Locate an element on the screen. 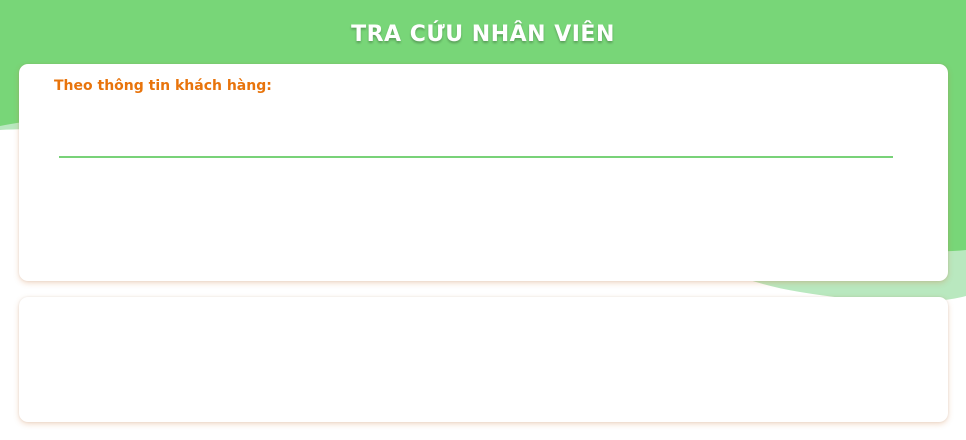 The width and height of the screenshot is (966, 440). page-title: TRA CỨU NHÂN VIÊN is located at coordinates (483, 34).